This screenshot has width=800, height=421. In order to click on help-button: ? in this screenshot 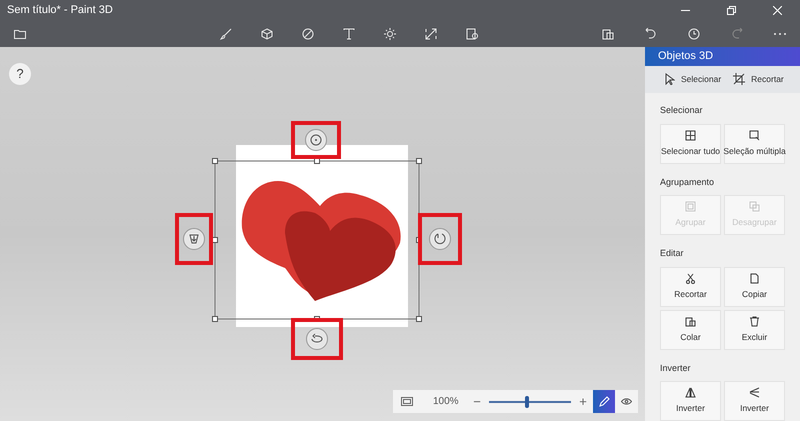, I will do `click(20, 74)`.